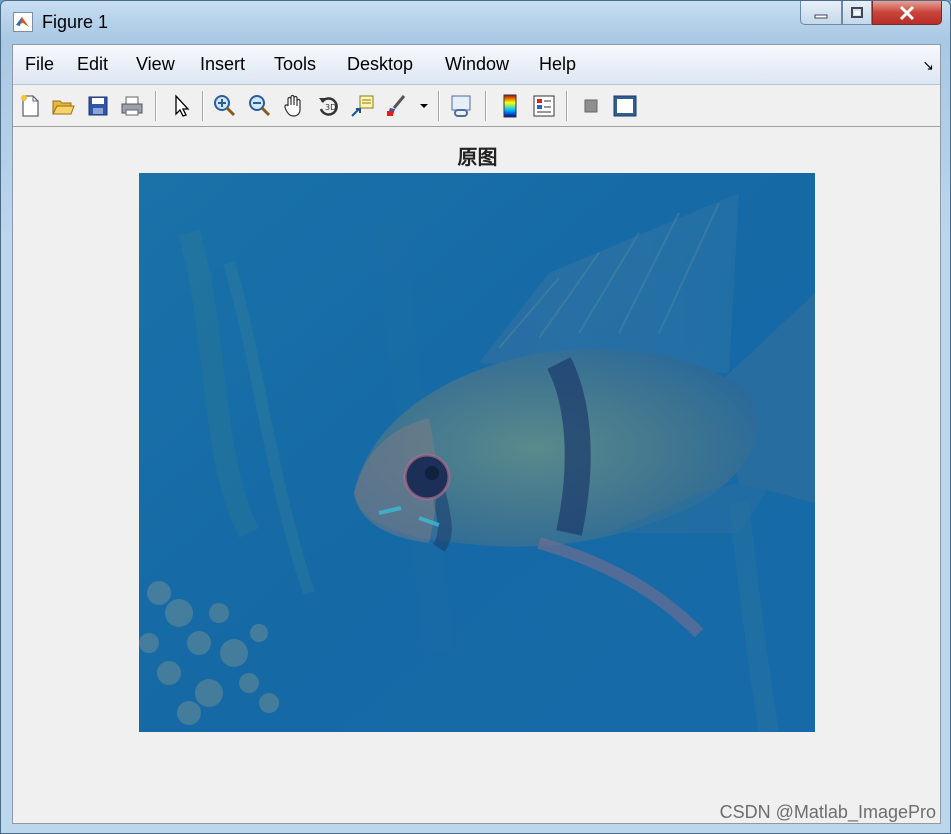 This screenshot has width=951, height=834. I want to click on minimize-button, so click(821, 13).